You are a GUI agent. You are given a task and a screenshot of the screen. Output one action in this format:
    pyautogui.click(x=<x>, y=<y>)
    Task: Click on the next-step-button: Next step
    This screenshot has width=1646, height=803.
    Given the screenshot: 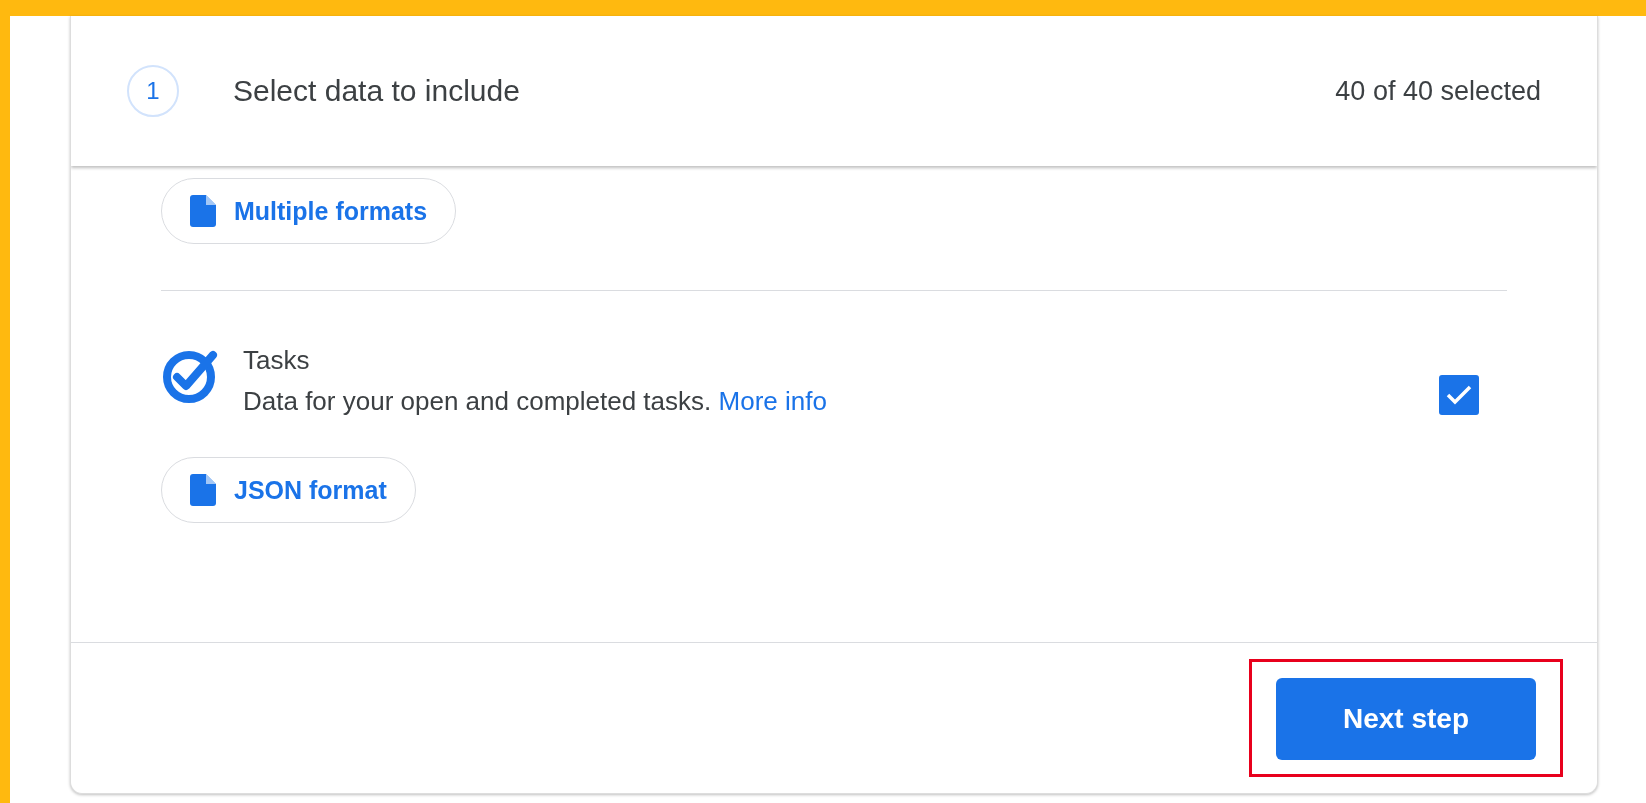 What is the action you would take?
    pyautogui.click(x=1406, y=719)
    